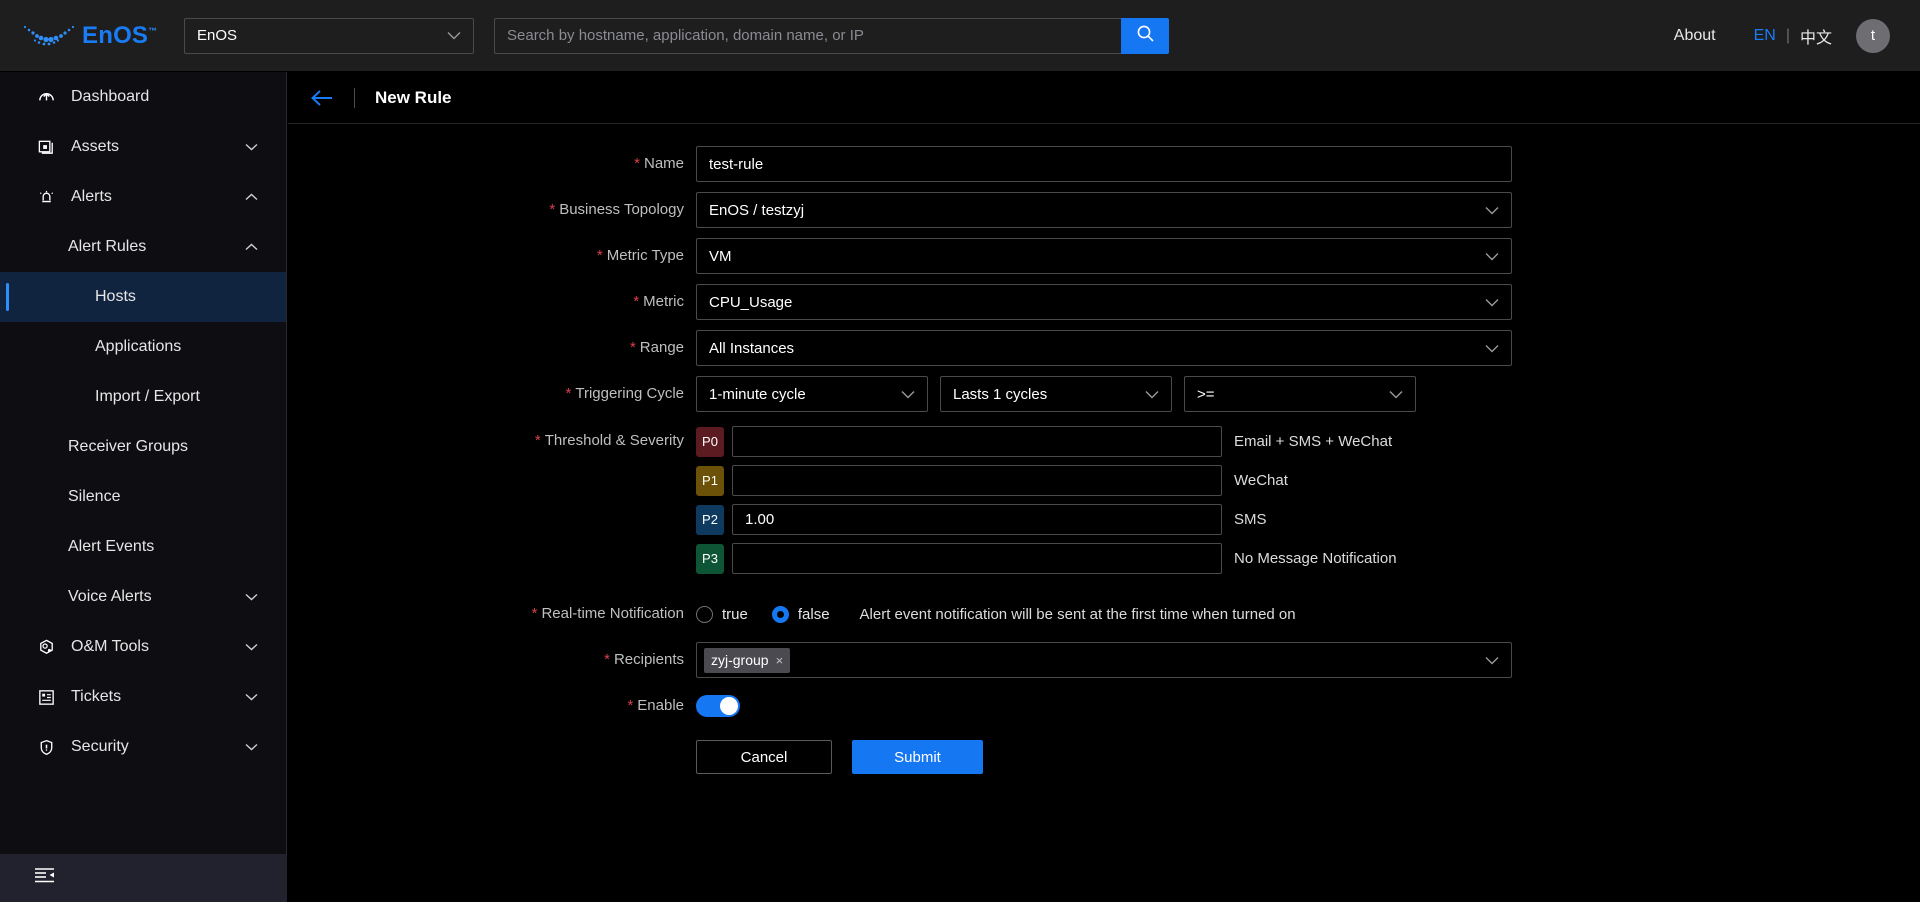  Describe the element at coordinates (1104, 348) in the screenshot. I see `range-select: All Instances` at that location.